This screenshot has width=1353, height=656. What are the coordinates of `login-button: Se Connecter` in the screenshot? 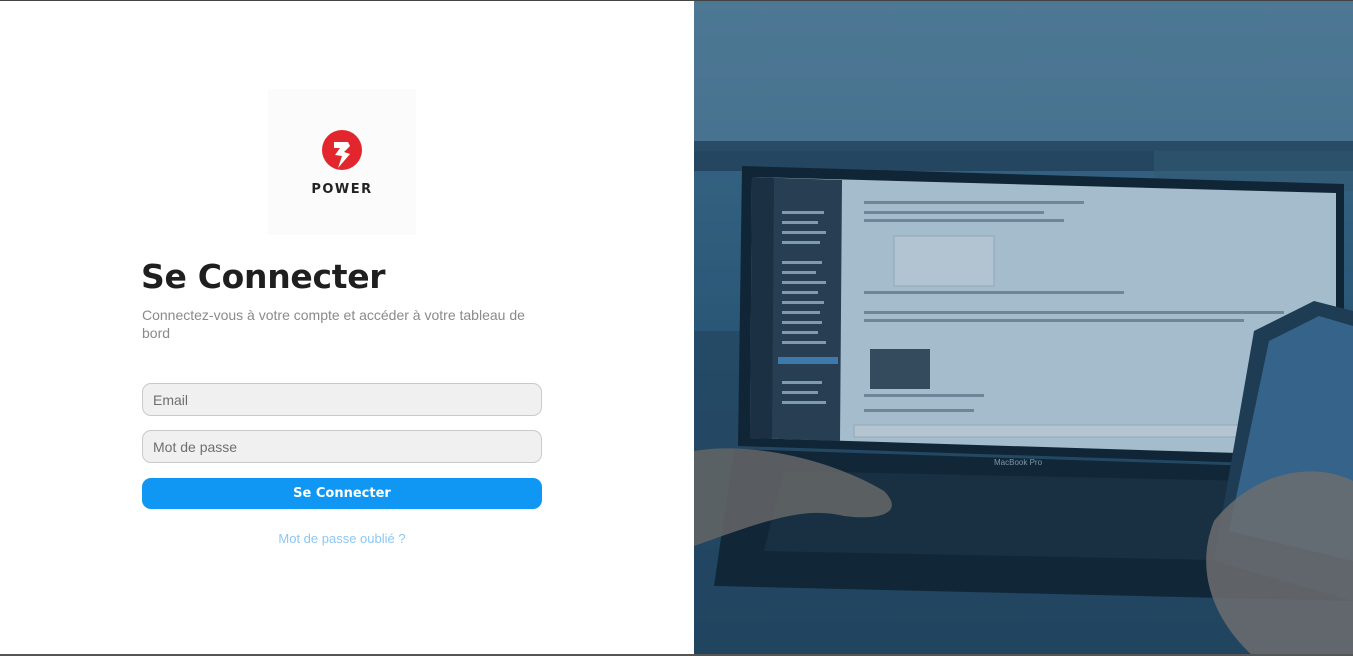 It's located at (342, 493).